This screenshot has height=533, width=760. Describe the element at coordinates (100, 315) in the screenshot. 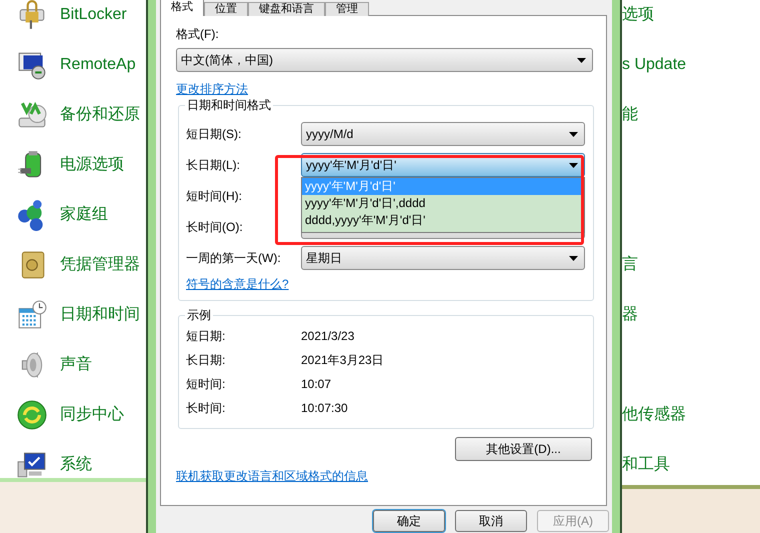

I see `control-panel-link: 日期和时间` at that location.